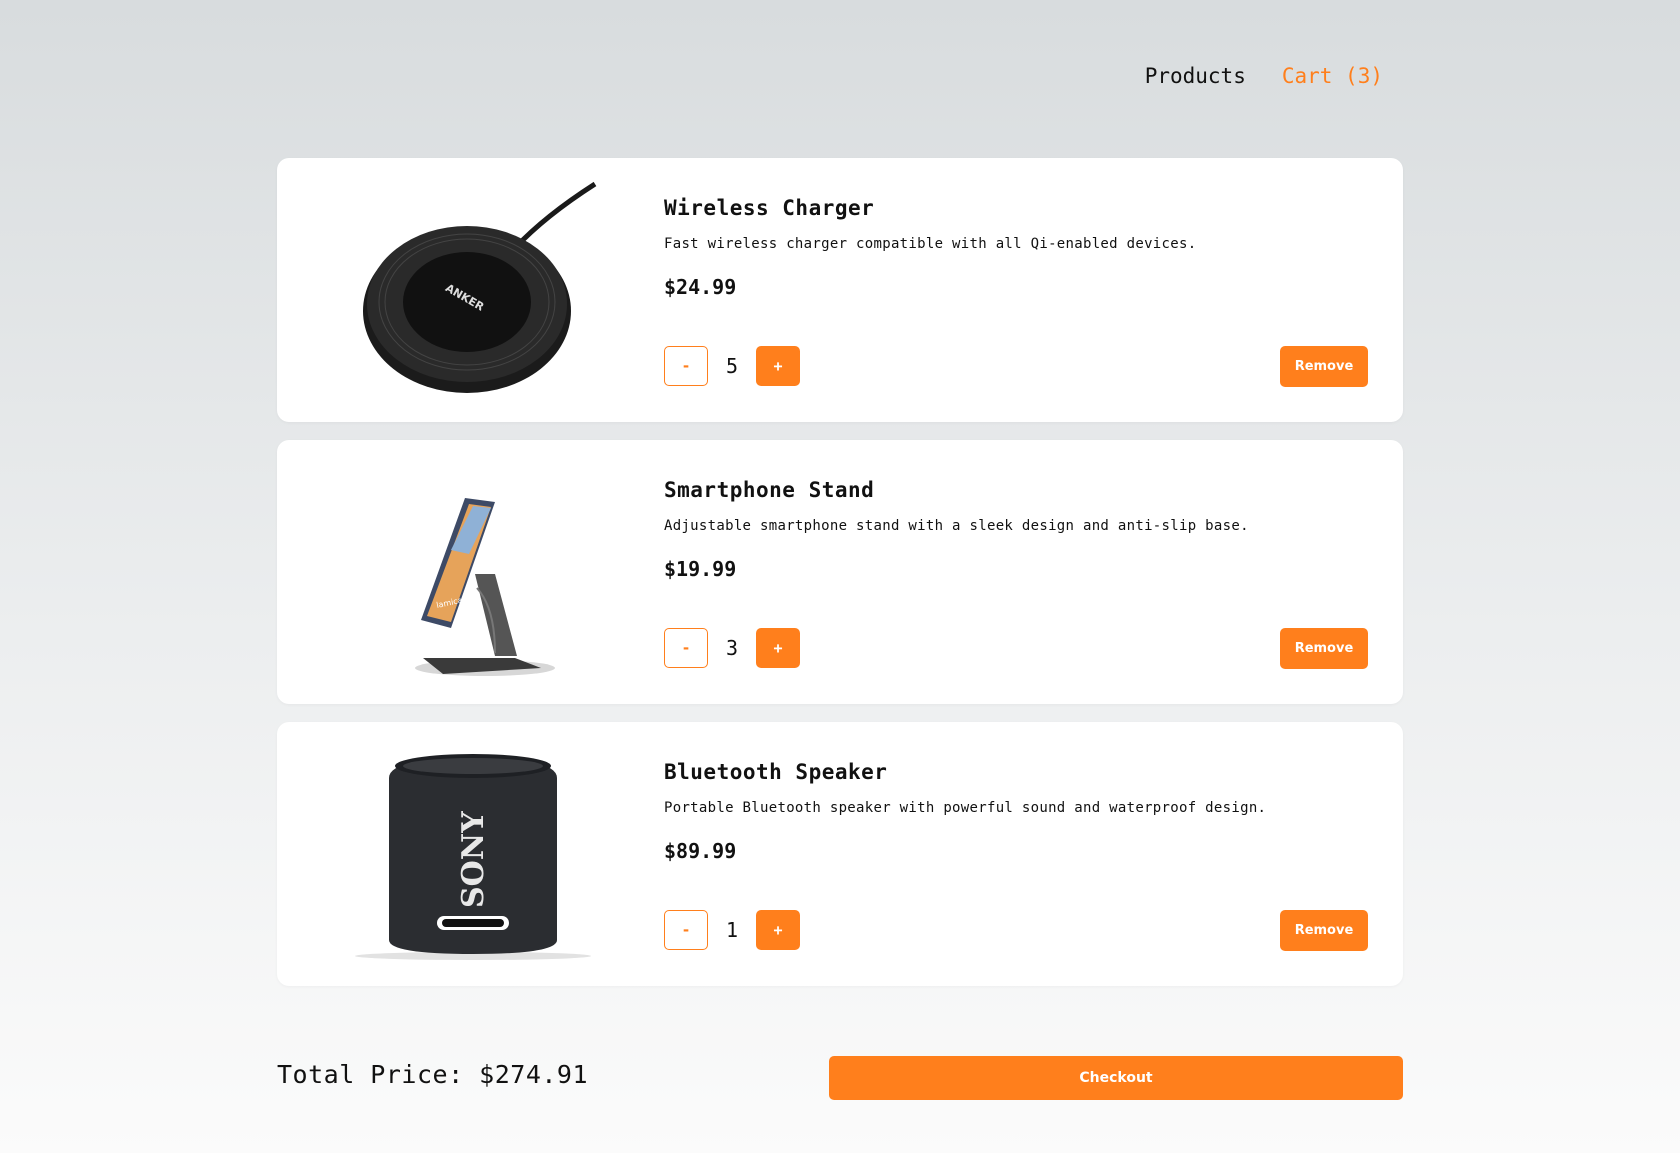 The width and height of the screenshot is (1680, 1153). What do you see at coordinates (473, 290) in the screenshot?
I see `wireless-charger-image: ANKER` at bounding box center [473, 290].